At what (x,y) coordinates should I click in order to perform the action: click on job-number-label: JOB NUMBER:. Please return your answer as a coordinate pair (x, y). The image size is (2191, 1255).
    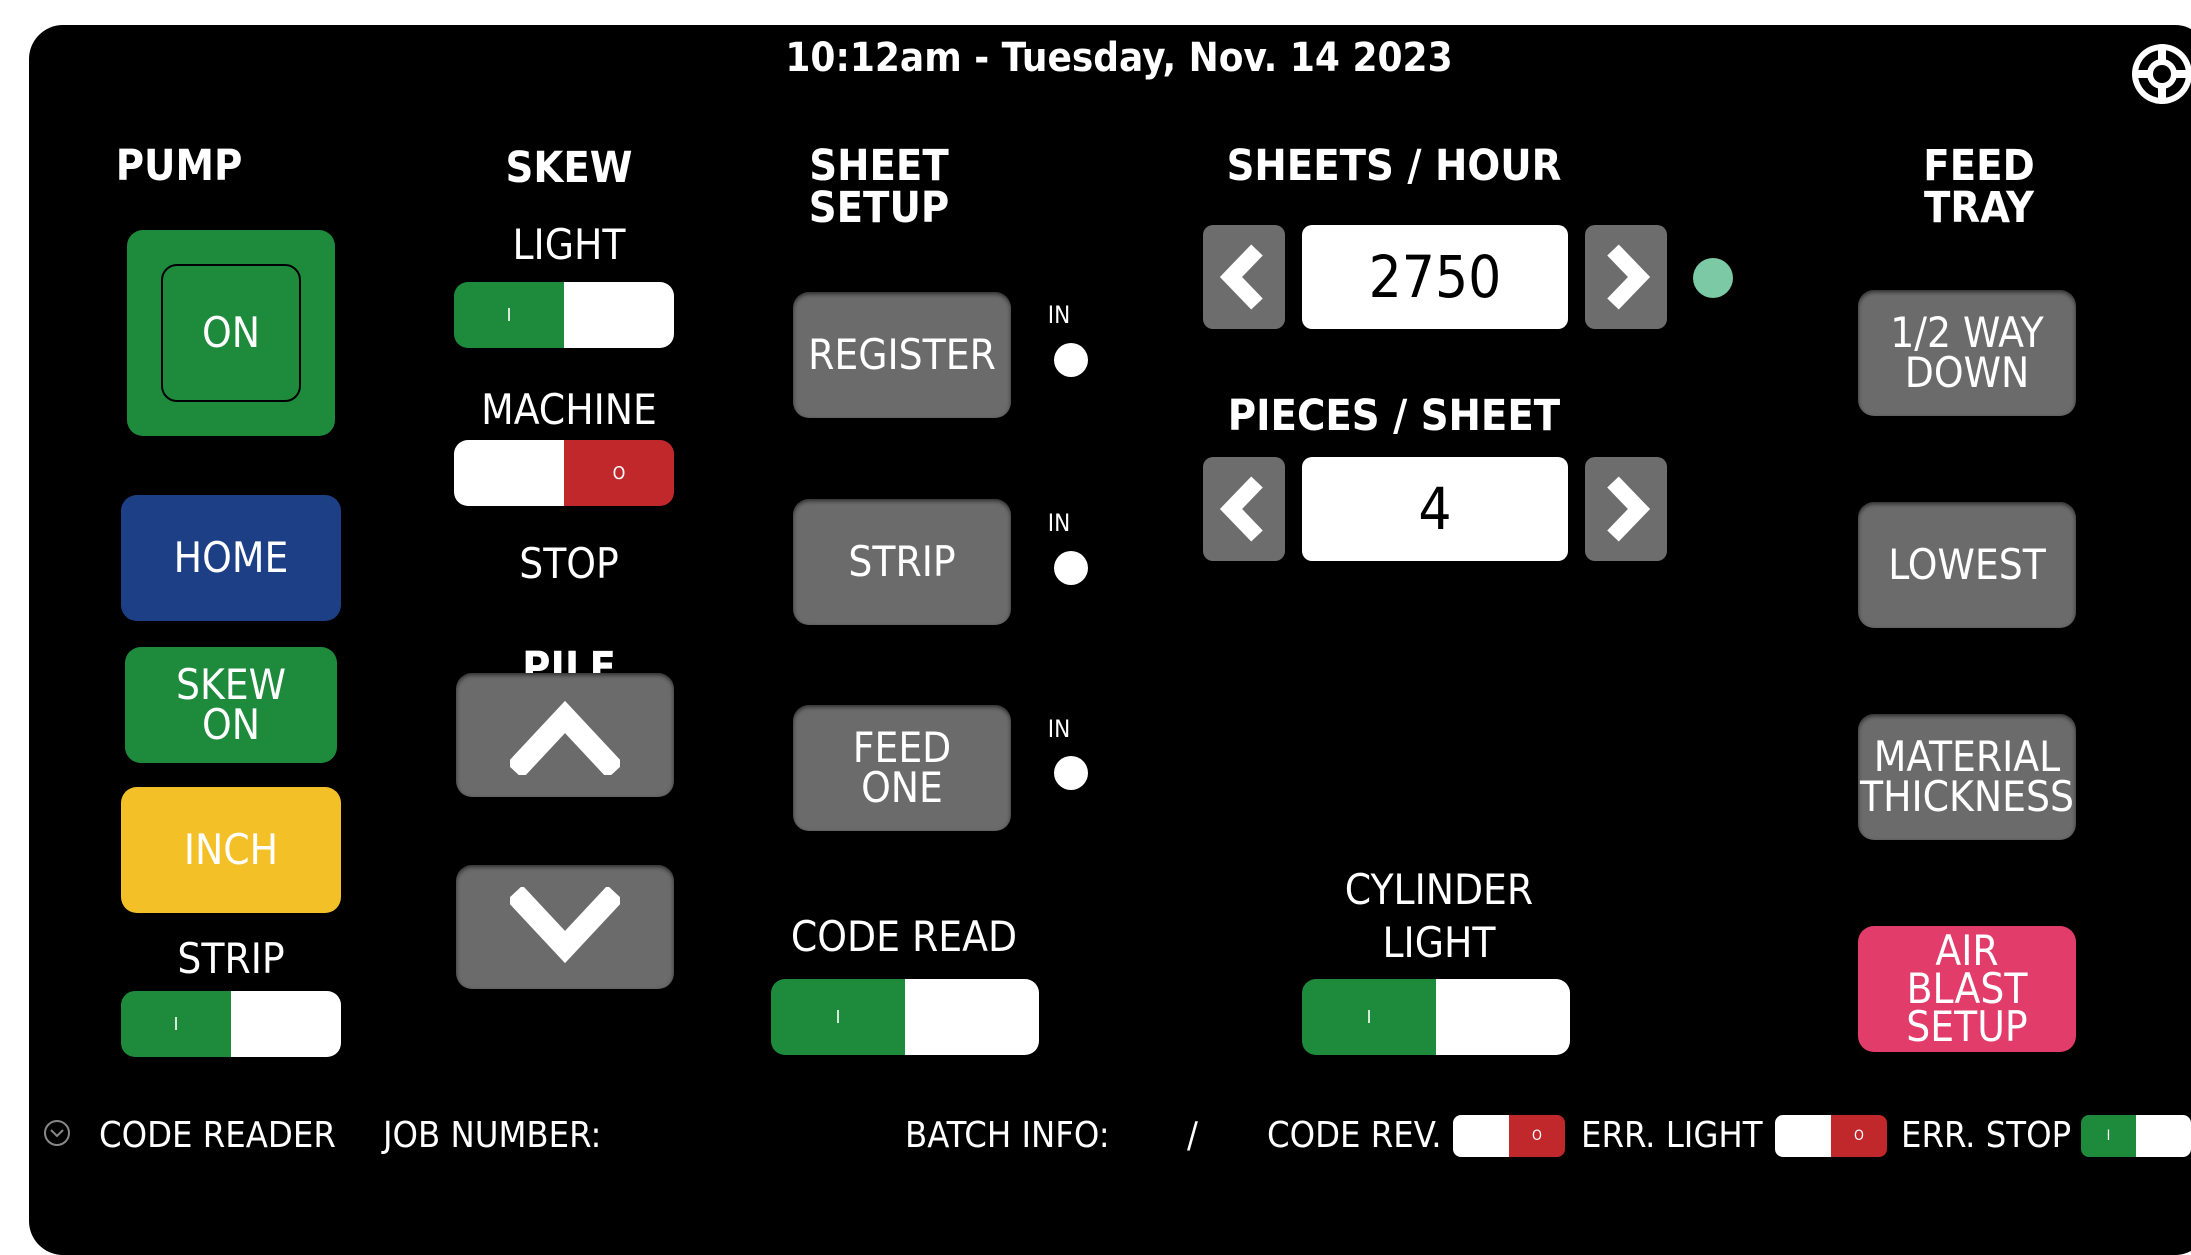
    Looking at the image, I should click on (492, 1135).